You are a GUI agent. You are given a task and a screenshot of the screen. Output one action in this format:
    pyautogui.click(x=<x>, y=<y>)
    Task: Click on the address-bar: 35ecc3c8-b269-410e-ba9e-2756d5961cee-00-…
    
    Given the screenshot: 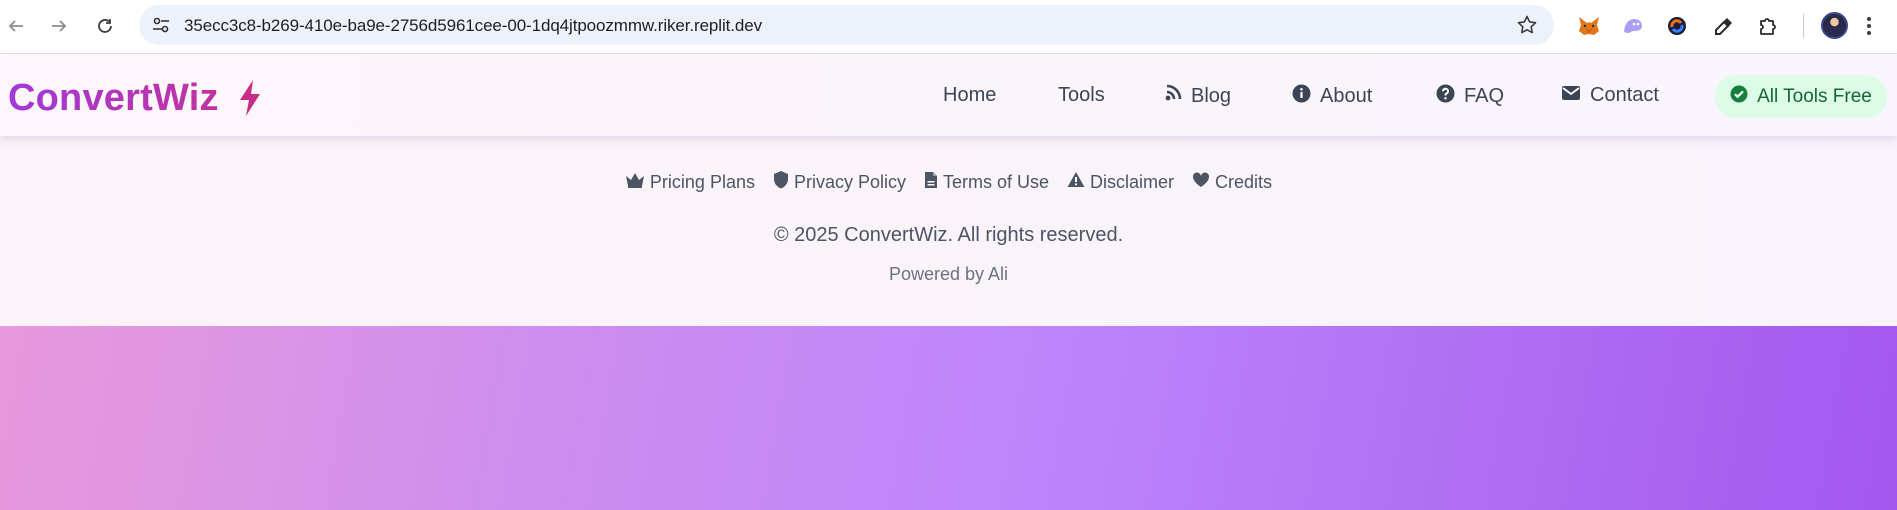 What is the action you would take?
    pyautogui.click(x=846, y=25)
    